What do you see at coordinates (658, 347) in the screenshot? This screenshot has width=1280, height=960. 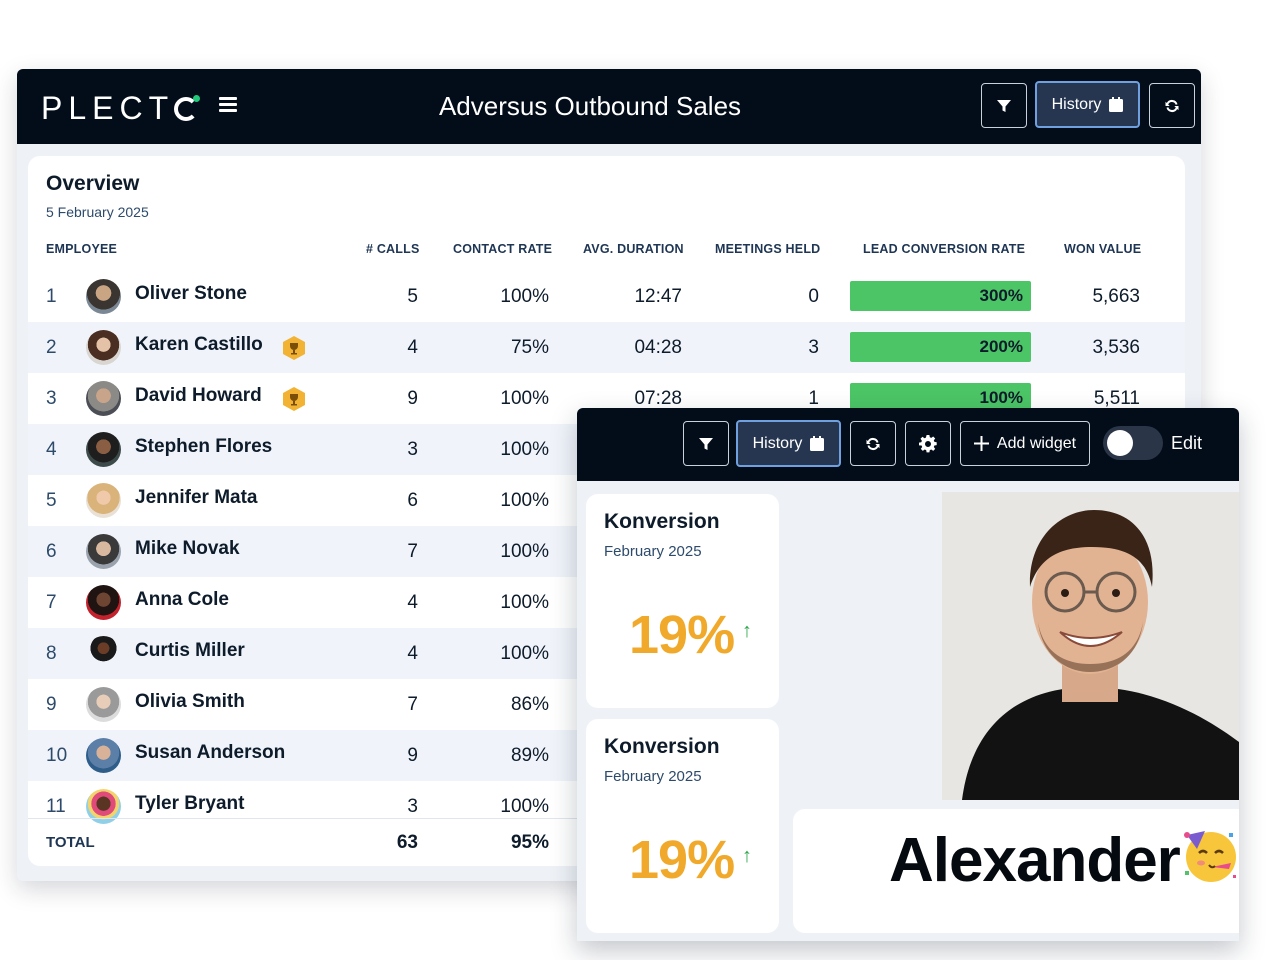 I see `avg-duration: 04:28` at bounding box center [658, 347].